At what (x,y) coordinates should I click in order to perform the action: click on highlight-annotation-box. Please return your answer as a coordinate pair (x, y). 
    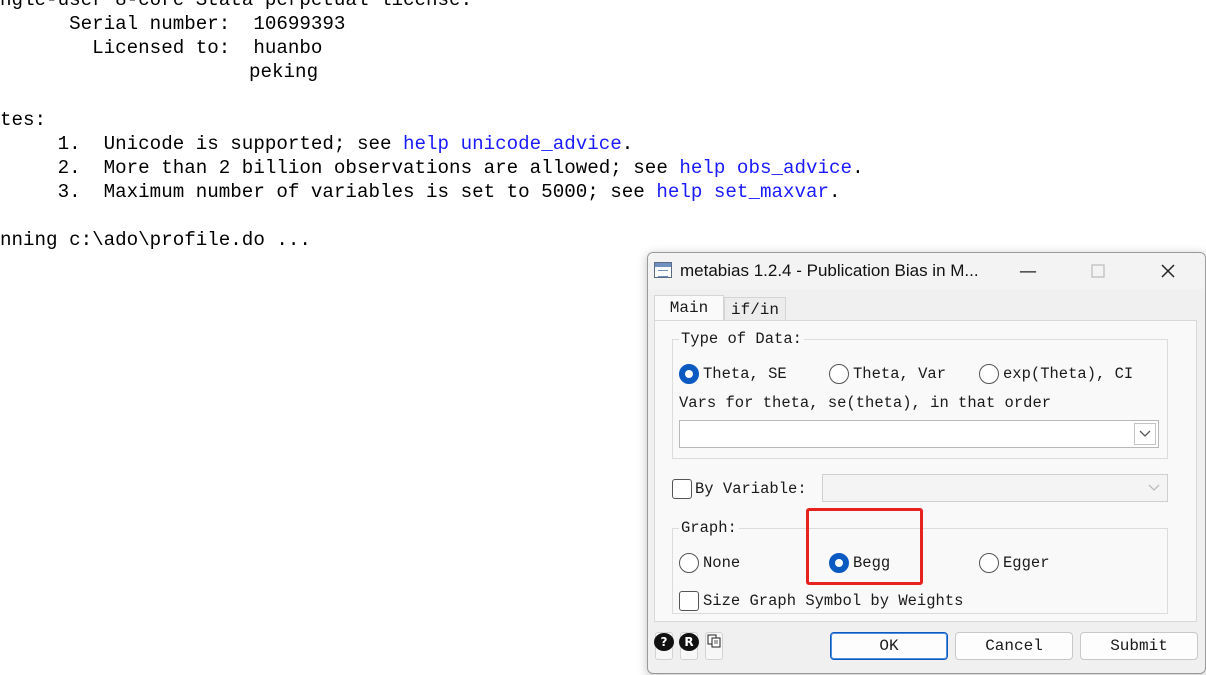
    Looking at the image, I should click on (864, 546).